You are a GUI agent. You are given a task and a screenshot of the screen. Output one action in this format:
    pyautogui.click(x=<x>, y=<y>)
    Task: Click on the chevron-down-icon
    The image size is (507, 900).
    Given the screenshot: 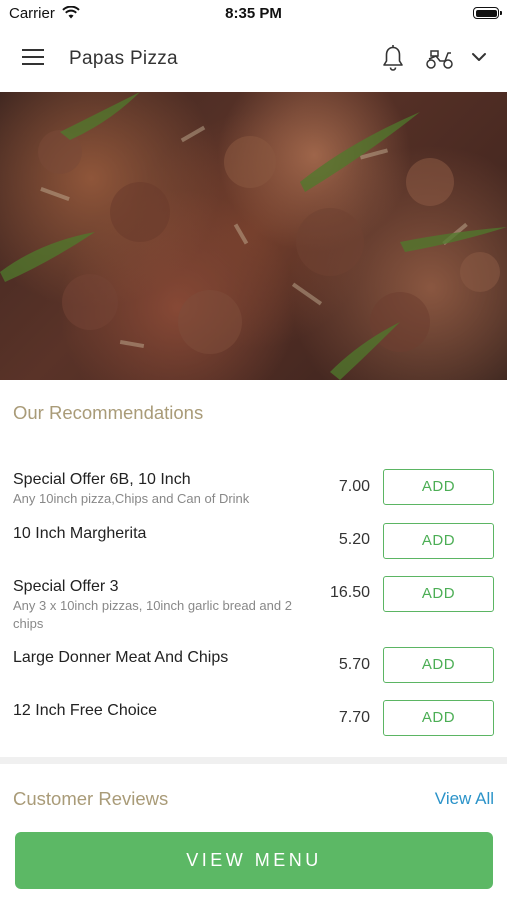 What is the action you would take?
    pyautogui.click(x=479, y=57)
    